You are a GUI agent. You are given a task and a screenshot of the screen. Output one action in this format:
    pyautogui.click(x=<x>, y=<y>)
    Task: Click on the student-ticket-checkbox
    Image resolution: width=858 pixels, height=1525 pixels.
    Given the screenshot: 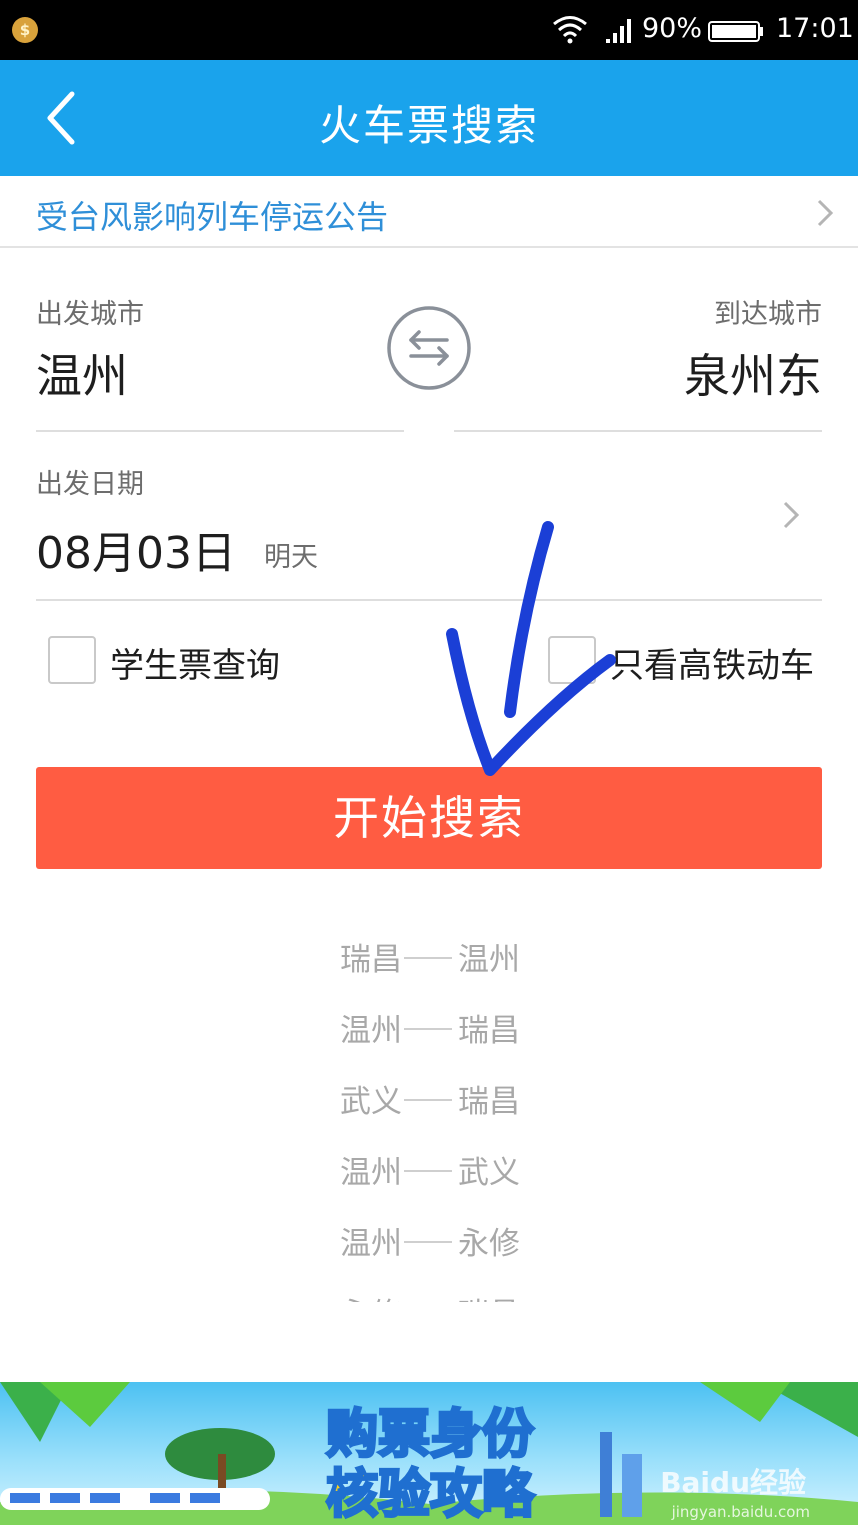 What is the action you would take?
    pyautogui.click(x=72, y=660)
    